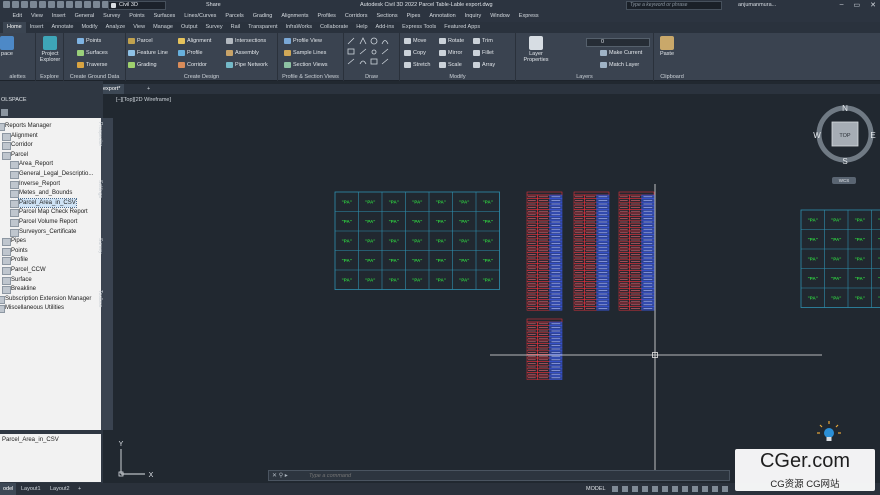  What do you see at coordinates (89, 27) in the screenshot?
I see `tab-modify: Modify` at bounding box center [89, 27].